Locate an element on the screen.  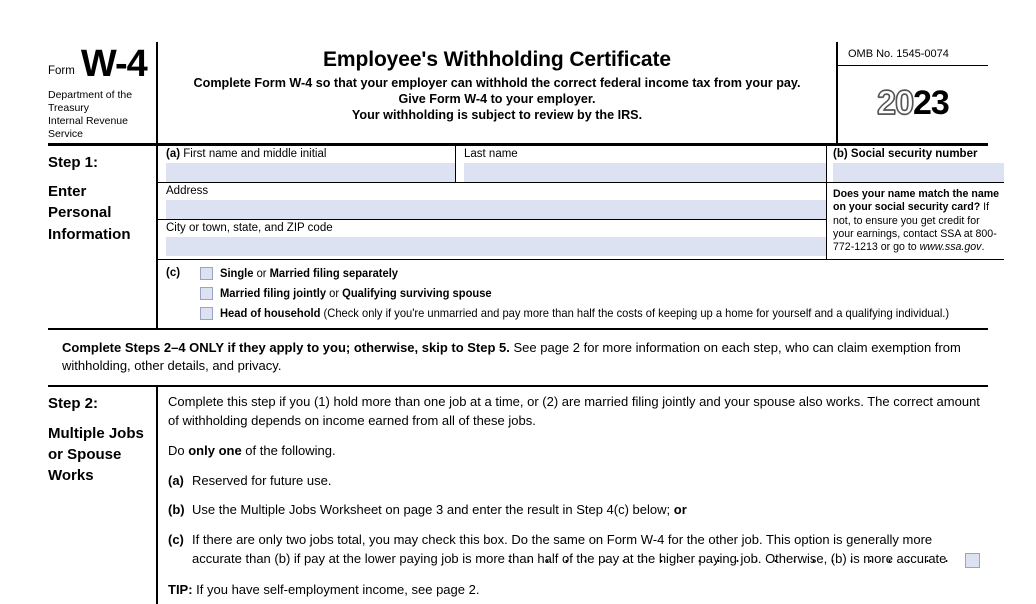
status-rest-1: or is located at coordinates (334, 292).